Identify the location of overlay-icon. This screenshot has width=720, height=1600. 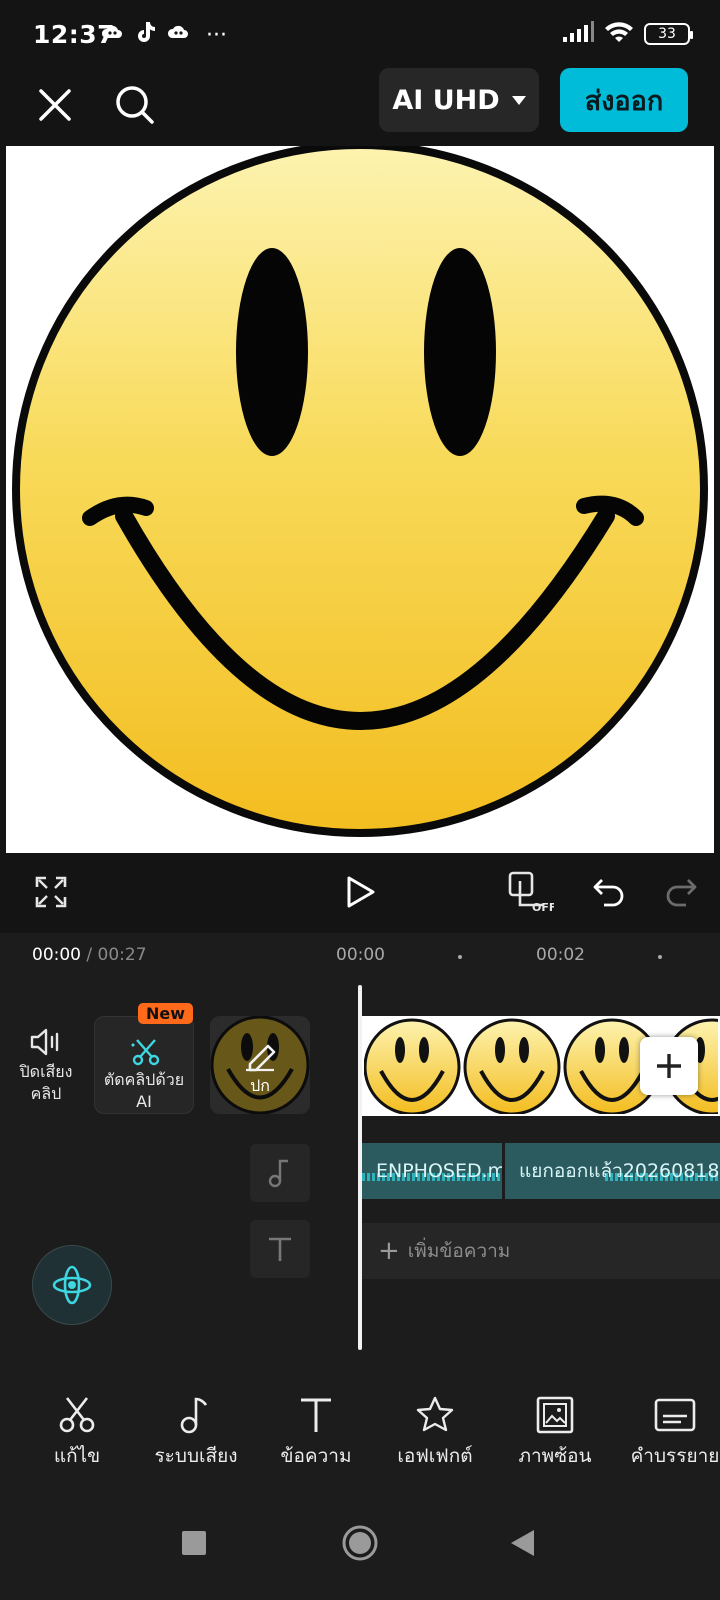
(555, 1415).